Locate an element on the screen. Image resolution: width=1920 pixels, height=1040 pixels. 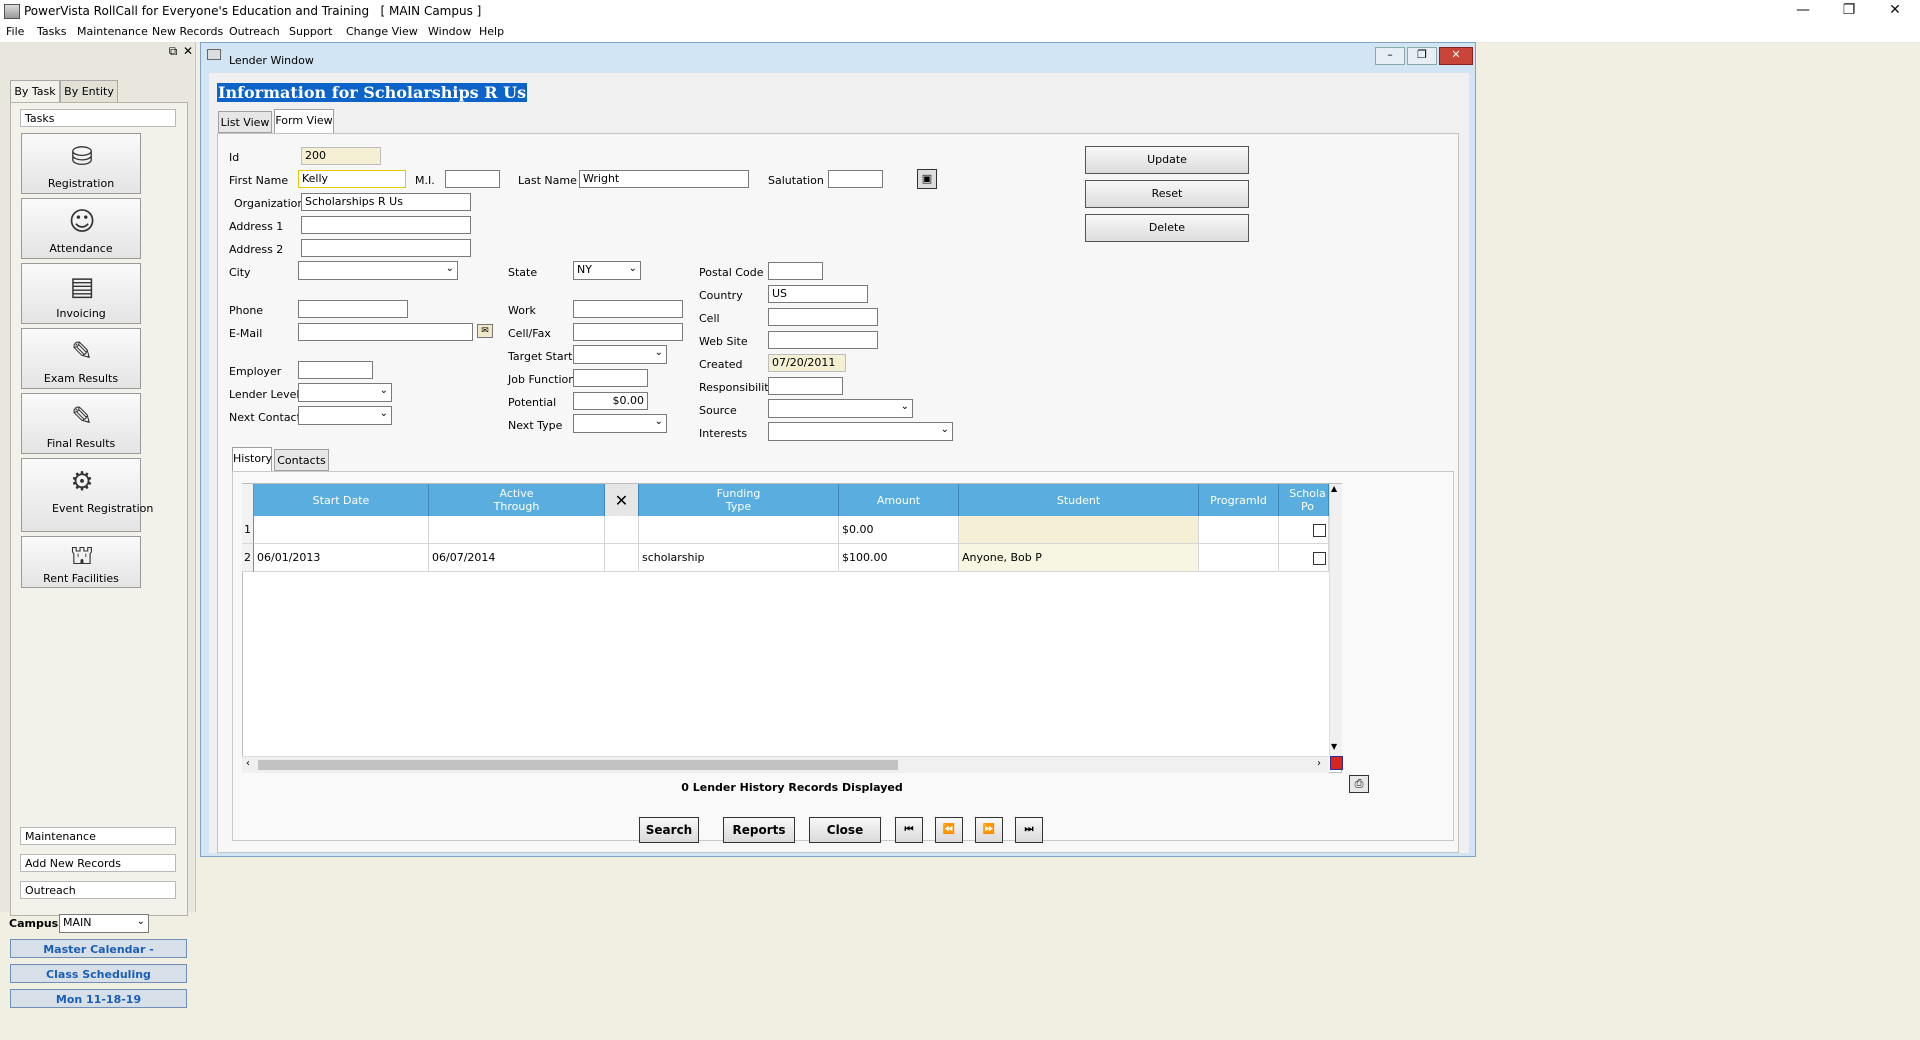
email-send-icon: ✉ is located at coordinates (485, 331).